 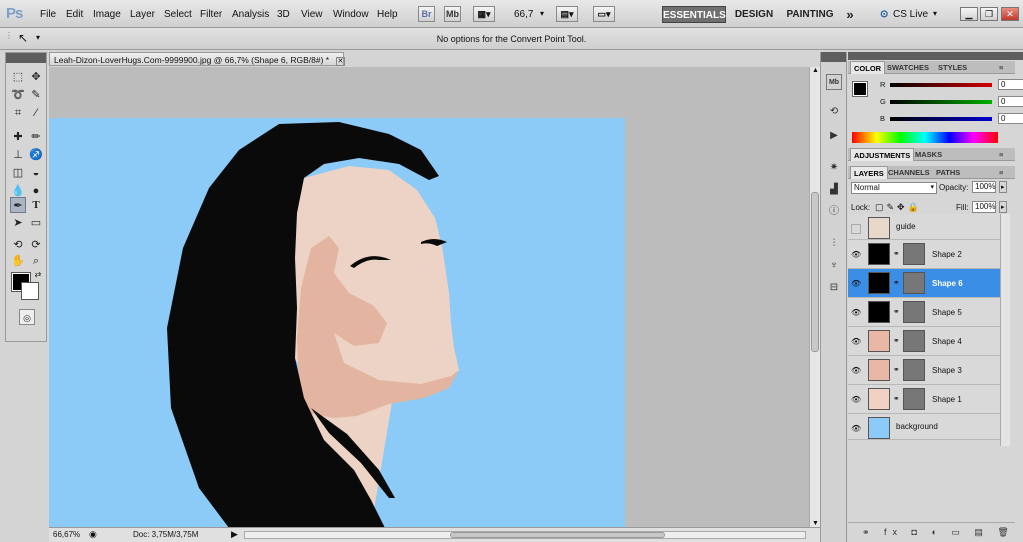 I want to click on tab-adjustments: ADJUSTMENTS, so click(x=882, y=154).